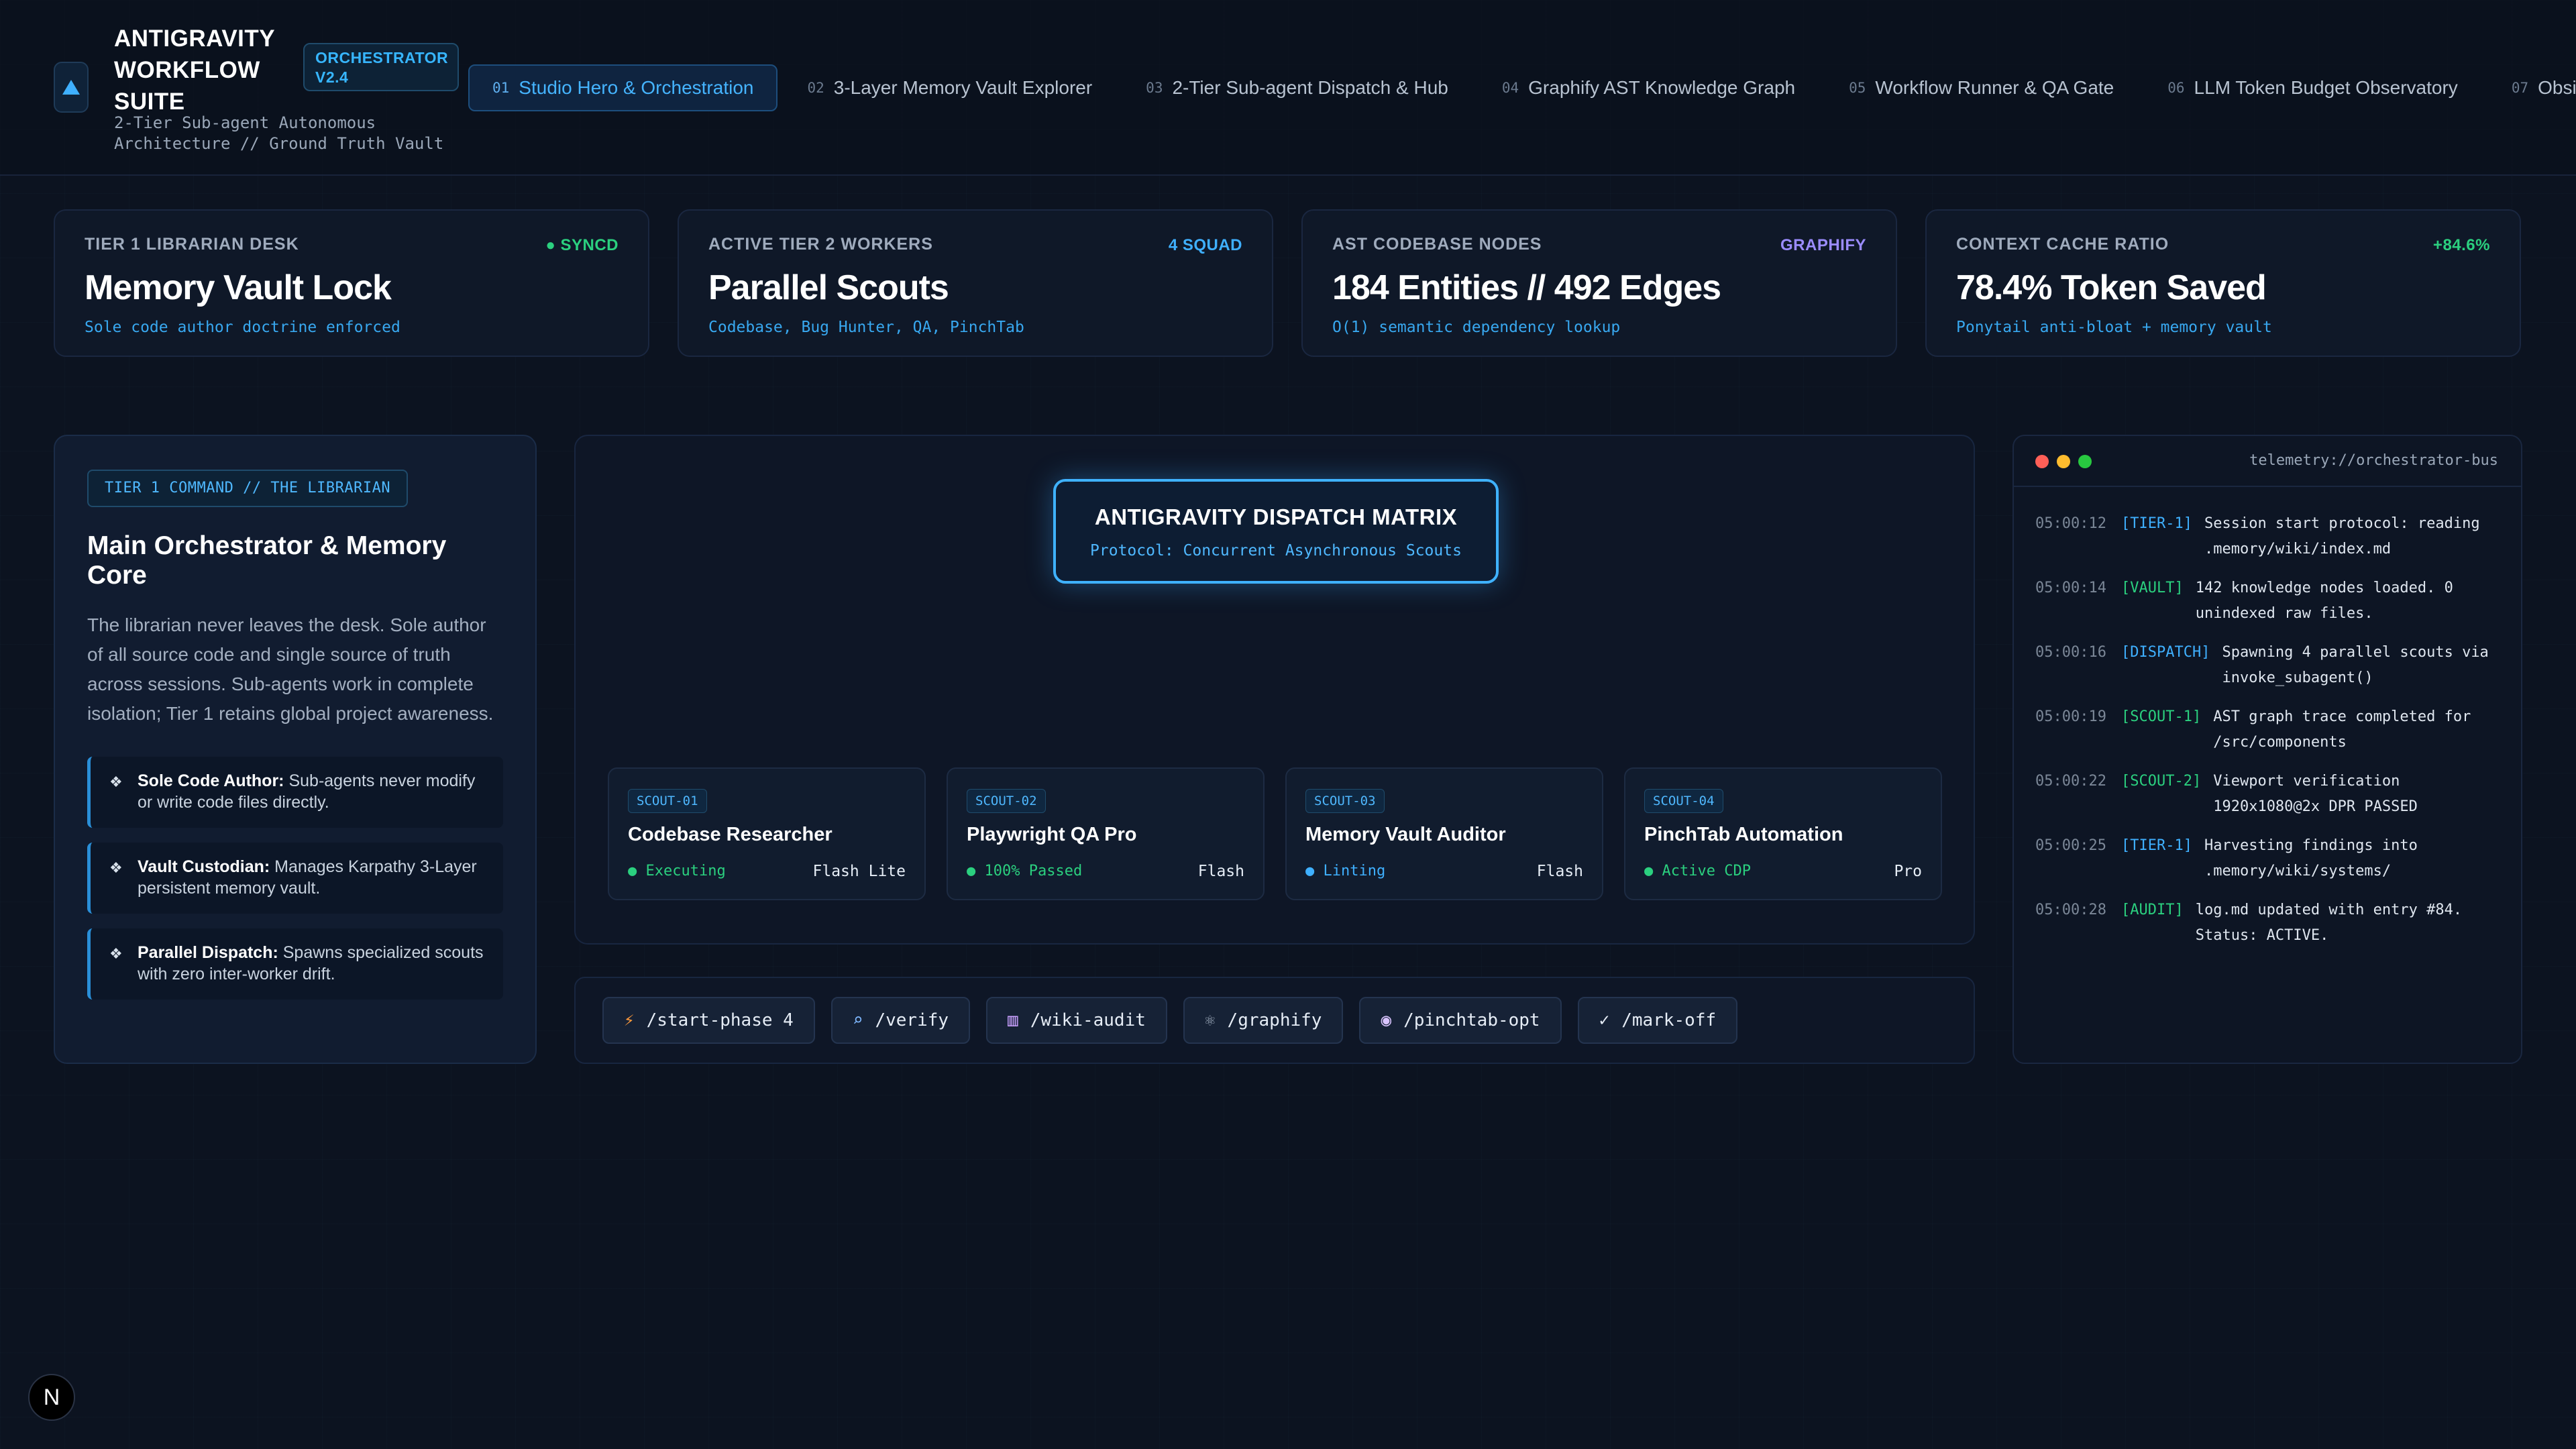 This screenshot has width=2576, height=1449. Describe the element at coordinates (2176, 88) in the screenshot. I see `tab-number: 06` at that location.